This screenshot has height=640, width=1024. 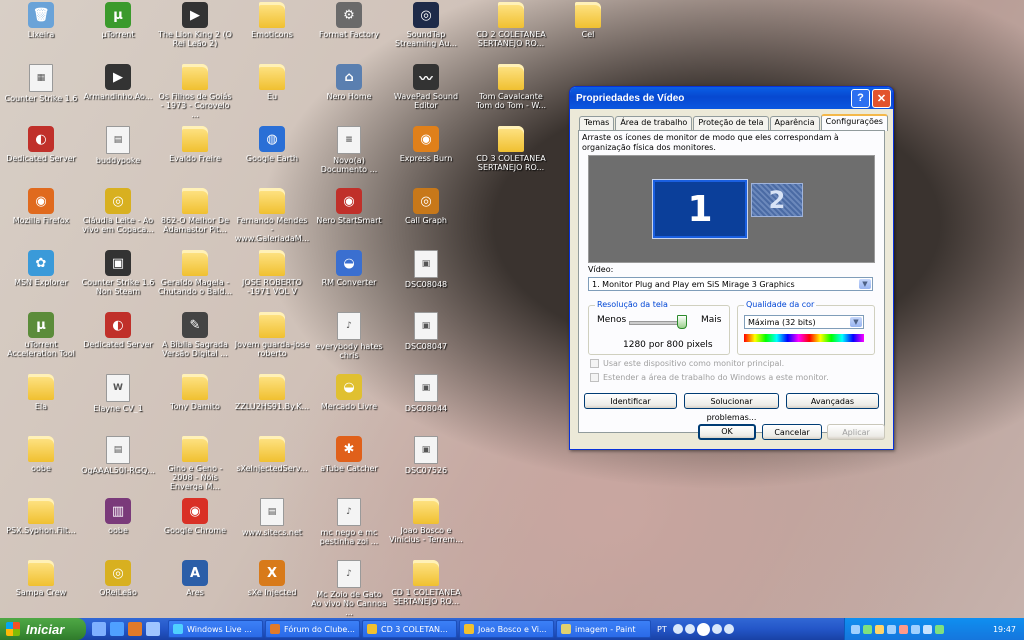 I want to click on tab-temas: Temas, so click(x=597, y=123).